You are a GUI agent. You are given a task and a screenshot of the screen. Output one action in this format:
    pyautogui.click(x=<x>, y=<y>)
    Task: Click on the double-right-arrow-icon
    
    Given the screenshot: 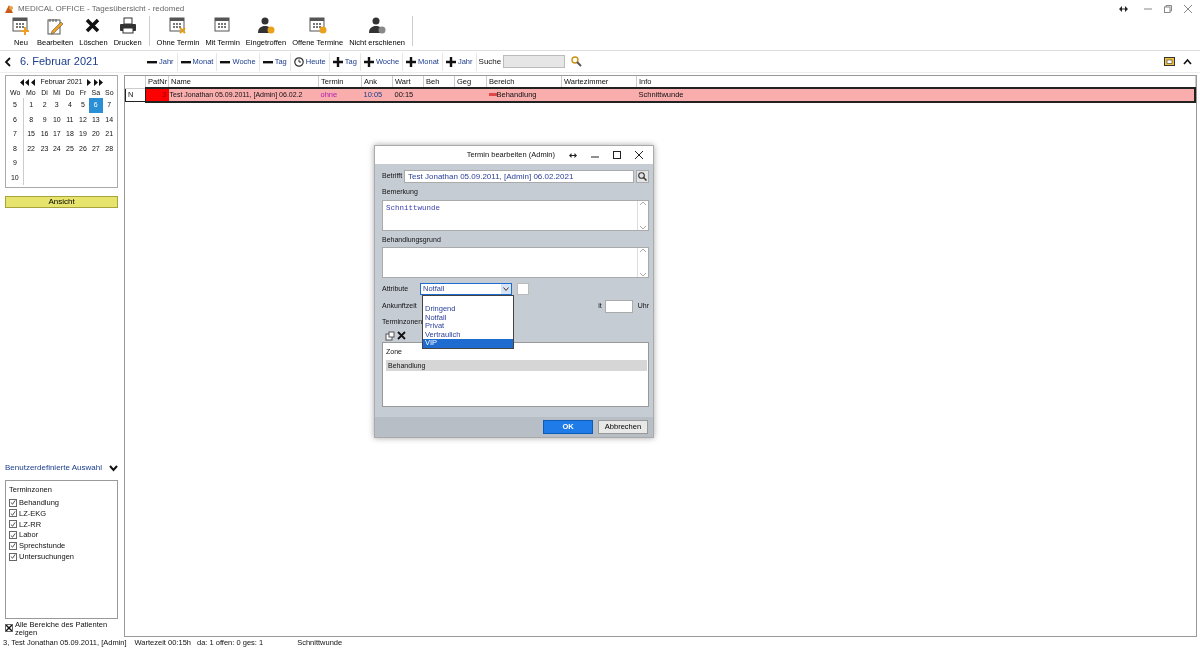 What is the action you would take?
    pyautogui.click(x=98, y=82)
    